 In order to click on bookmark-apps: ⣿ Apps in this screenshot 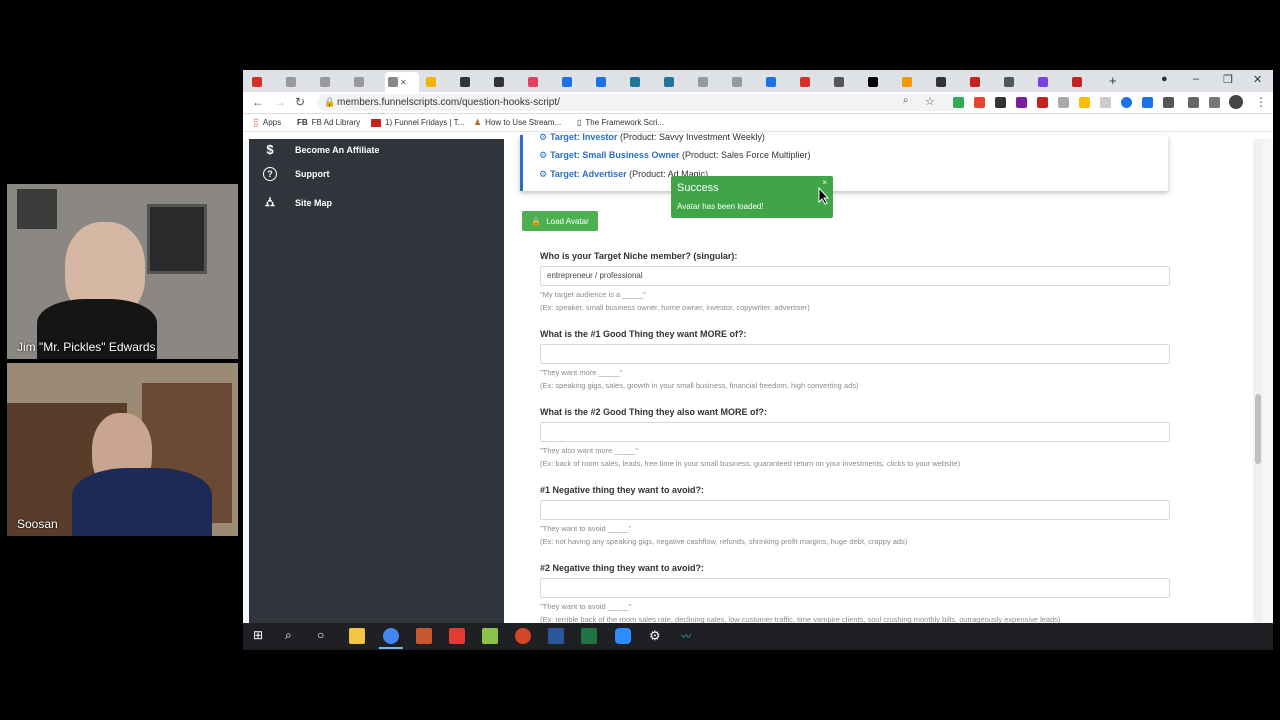, I will do `click(267, 122)`.